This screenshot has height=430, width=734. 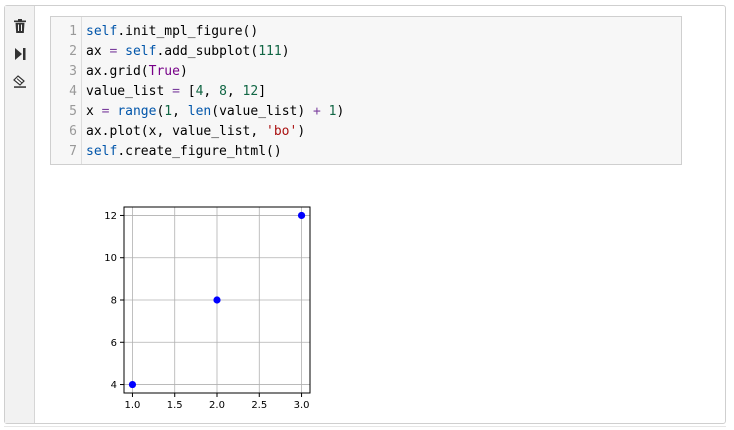 I want to click on run-icon, so click(x=20, y=54).